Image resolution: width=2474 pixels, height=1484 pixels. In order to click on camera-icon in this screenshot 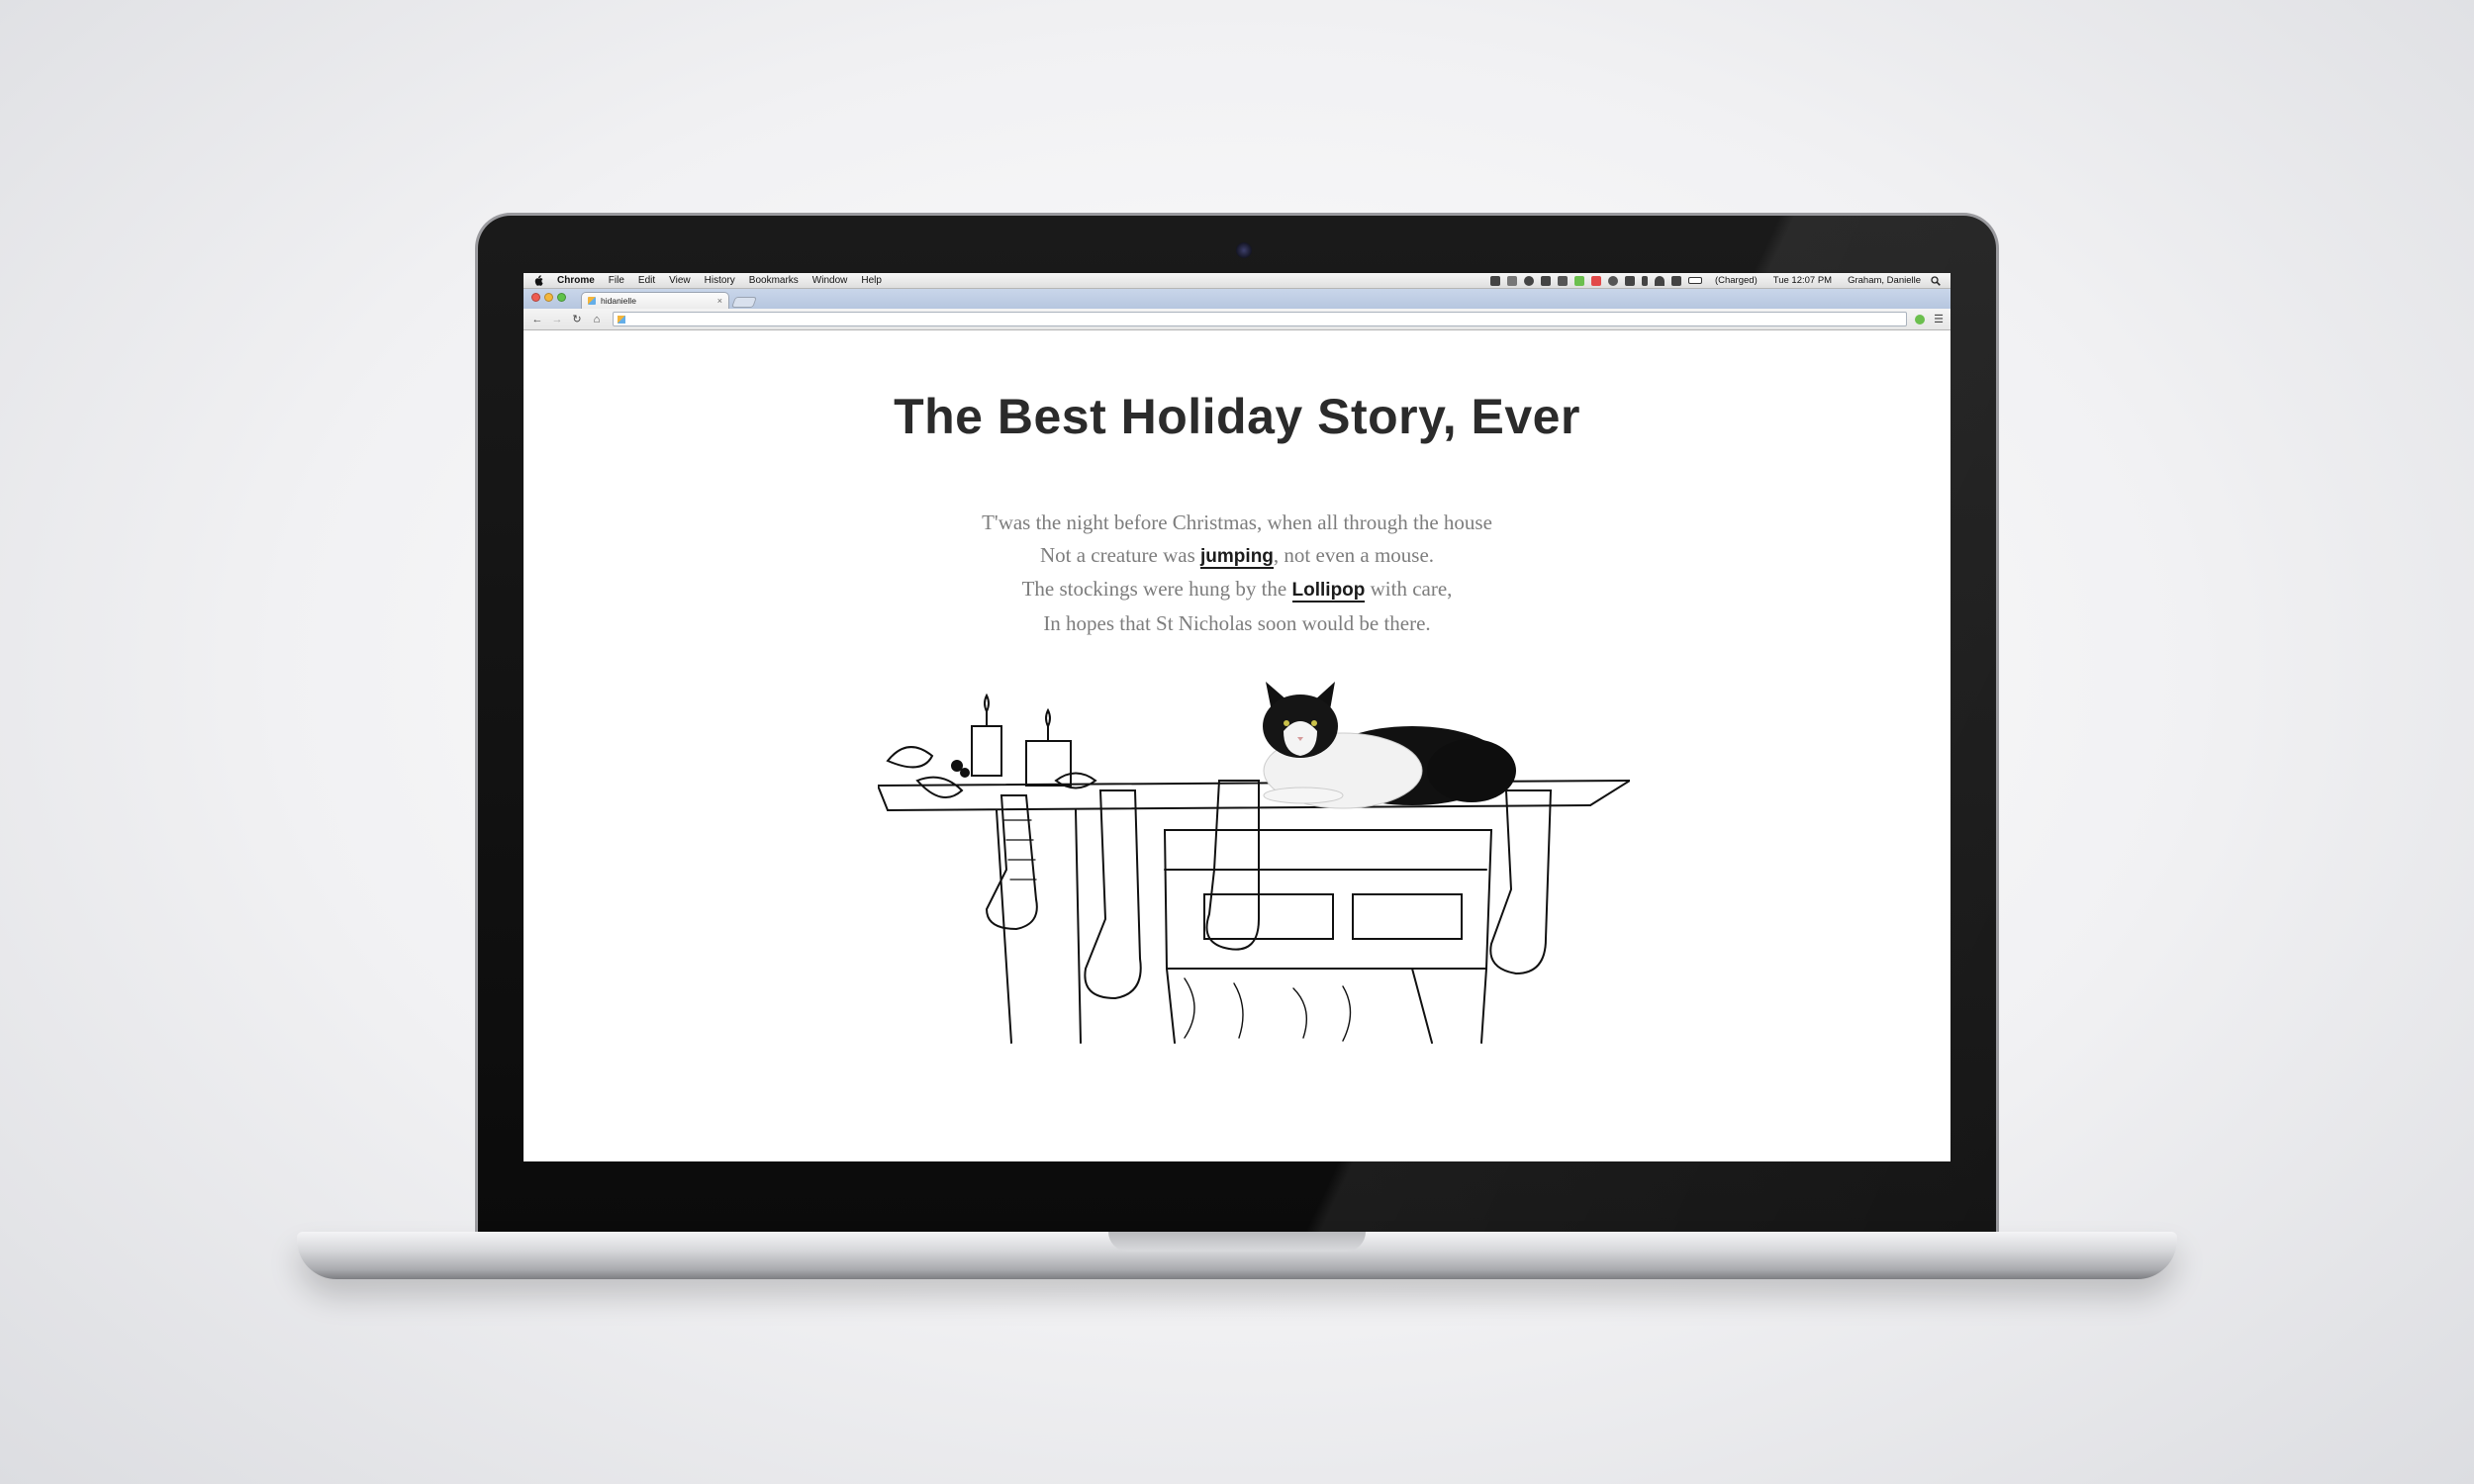, I will do `click(1244, 250)`.